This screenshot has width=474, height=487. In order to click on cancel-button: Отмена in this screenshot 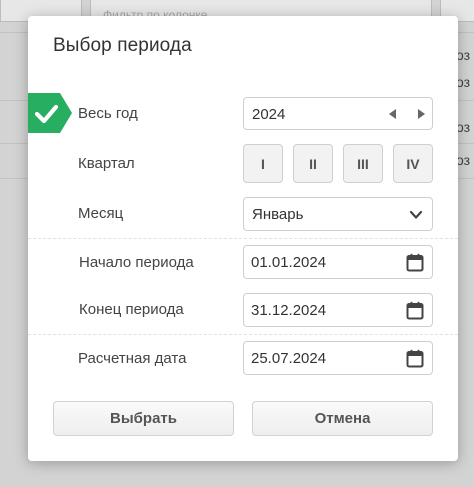, I will do `click(342, 418)`.